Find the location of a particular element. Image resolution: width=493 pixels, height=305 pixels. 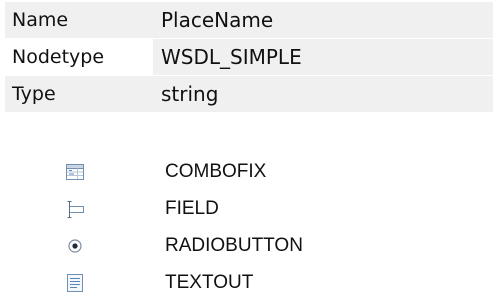

control-type-combofix: COMBOFIX is located at coordinates (183, 171).